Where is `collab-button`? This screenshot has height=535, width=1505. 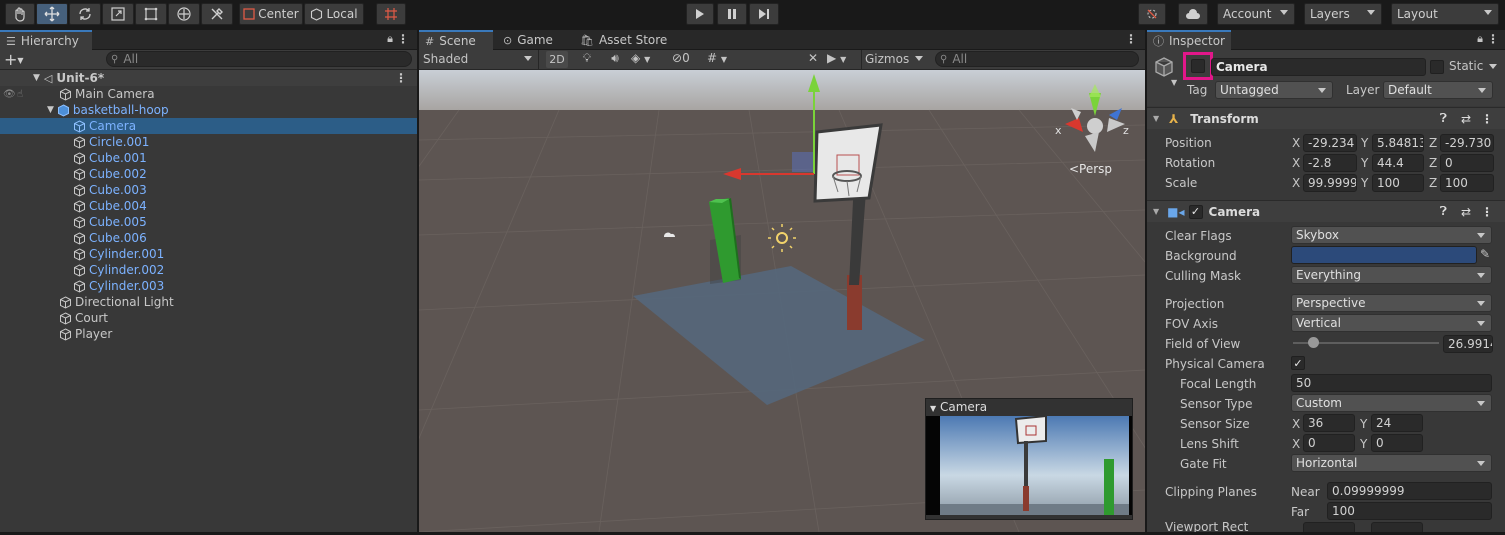
collab-button is located at coordinates (1152, 14).